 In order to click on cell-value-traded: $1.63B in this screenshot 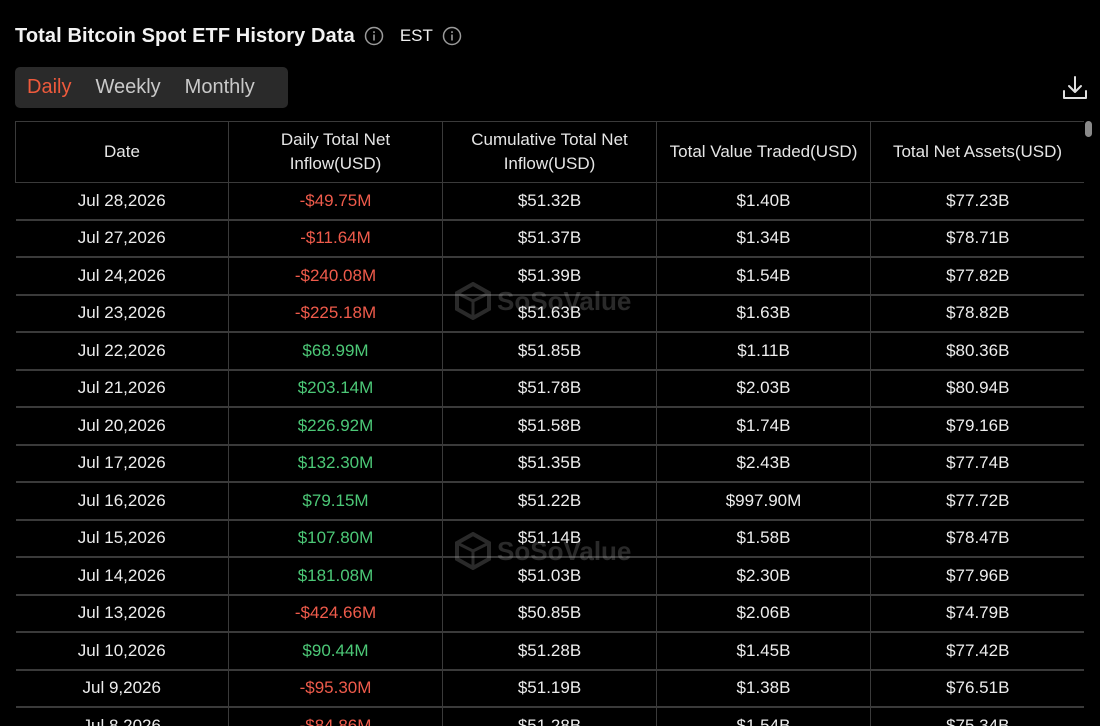, I will do `click(763, 313)`.